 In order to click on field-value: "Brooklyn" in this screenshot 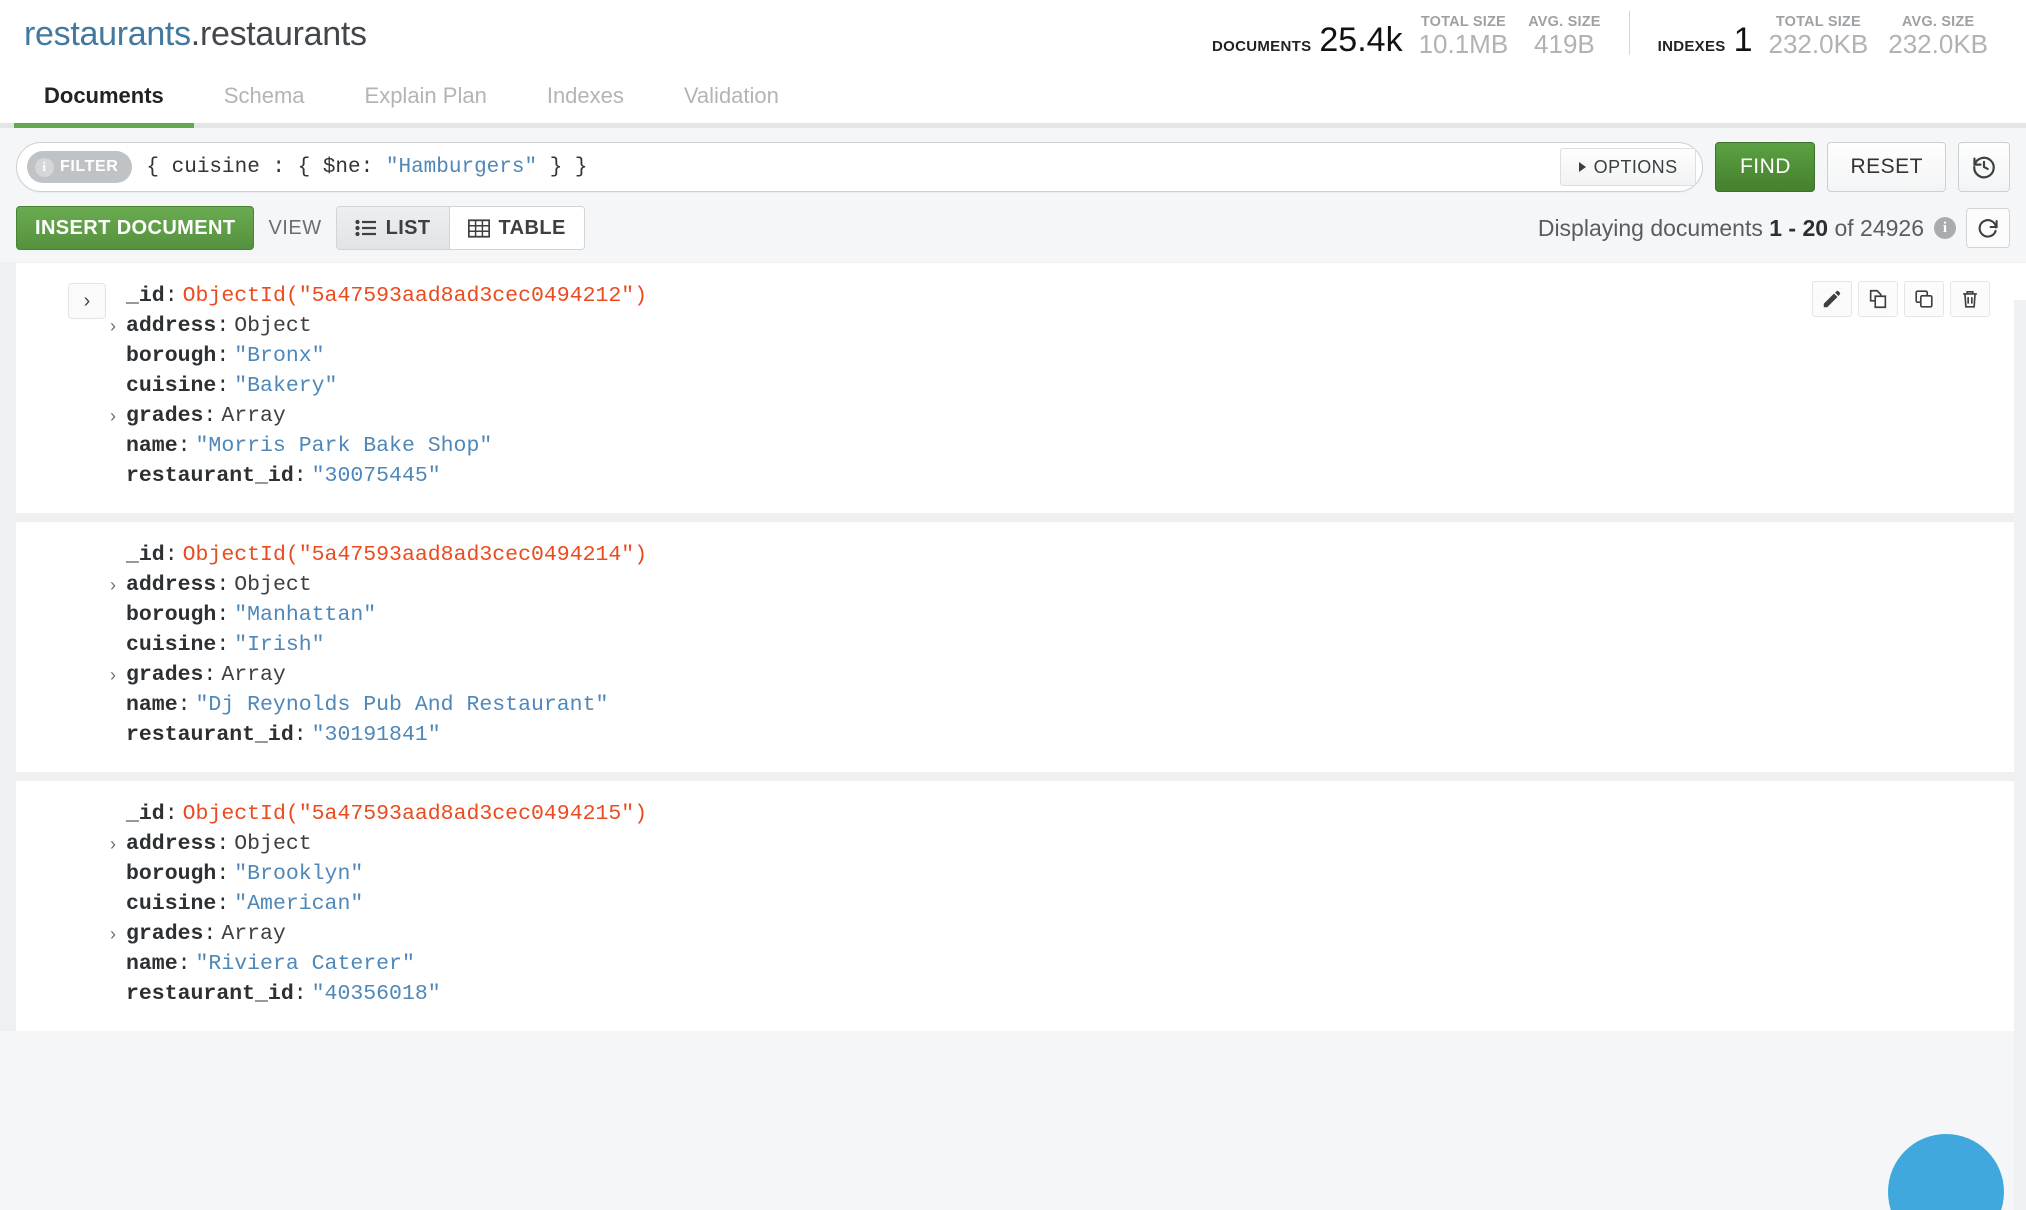, I will do `click(298, 874)`.